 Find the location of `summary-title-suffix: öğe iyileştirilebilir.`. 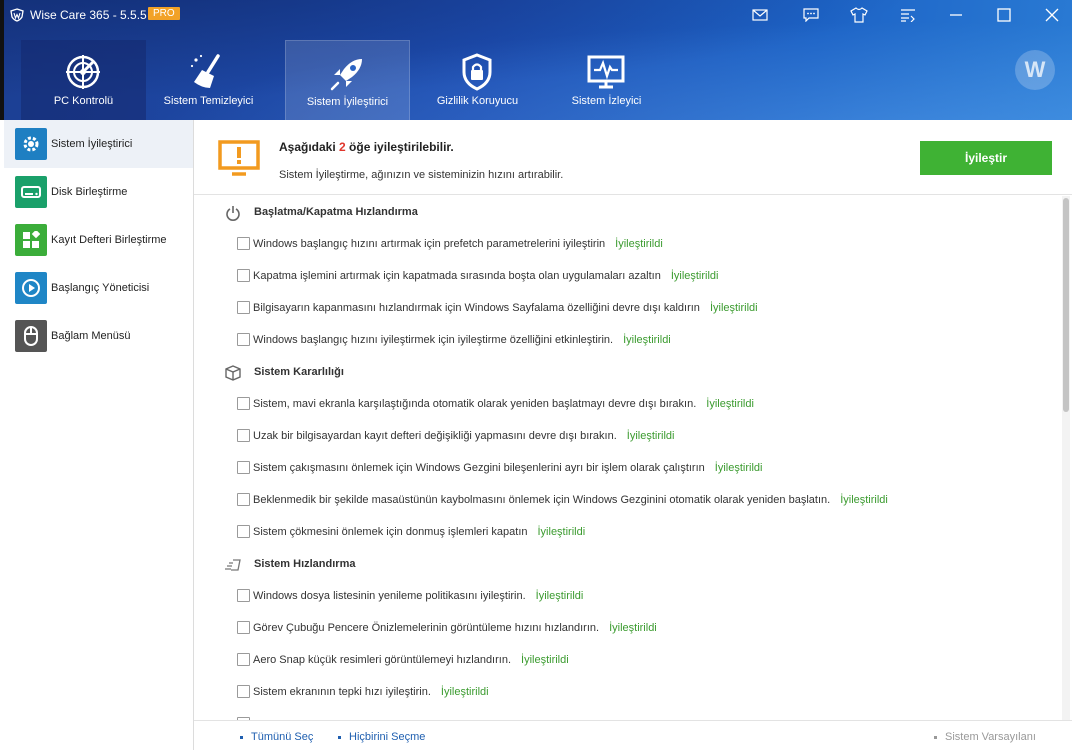

summary-title-suffix: öğe iyileştirilebilir. is located at coordinates (399, 147).